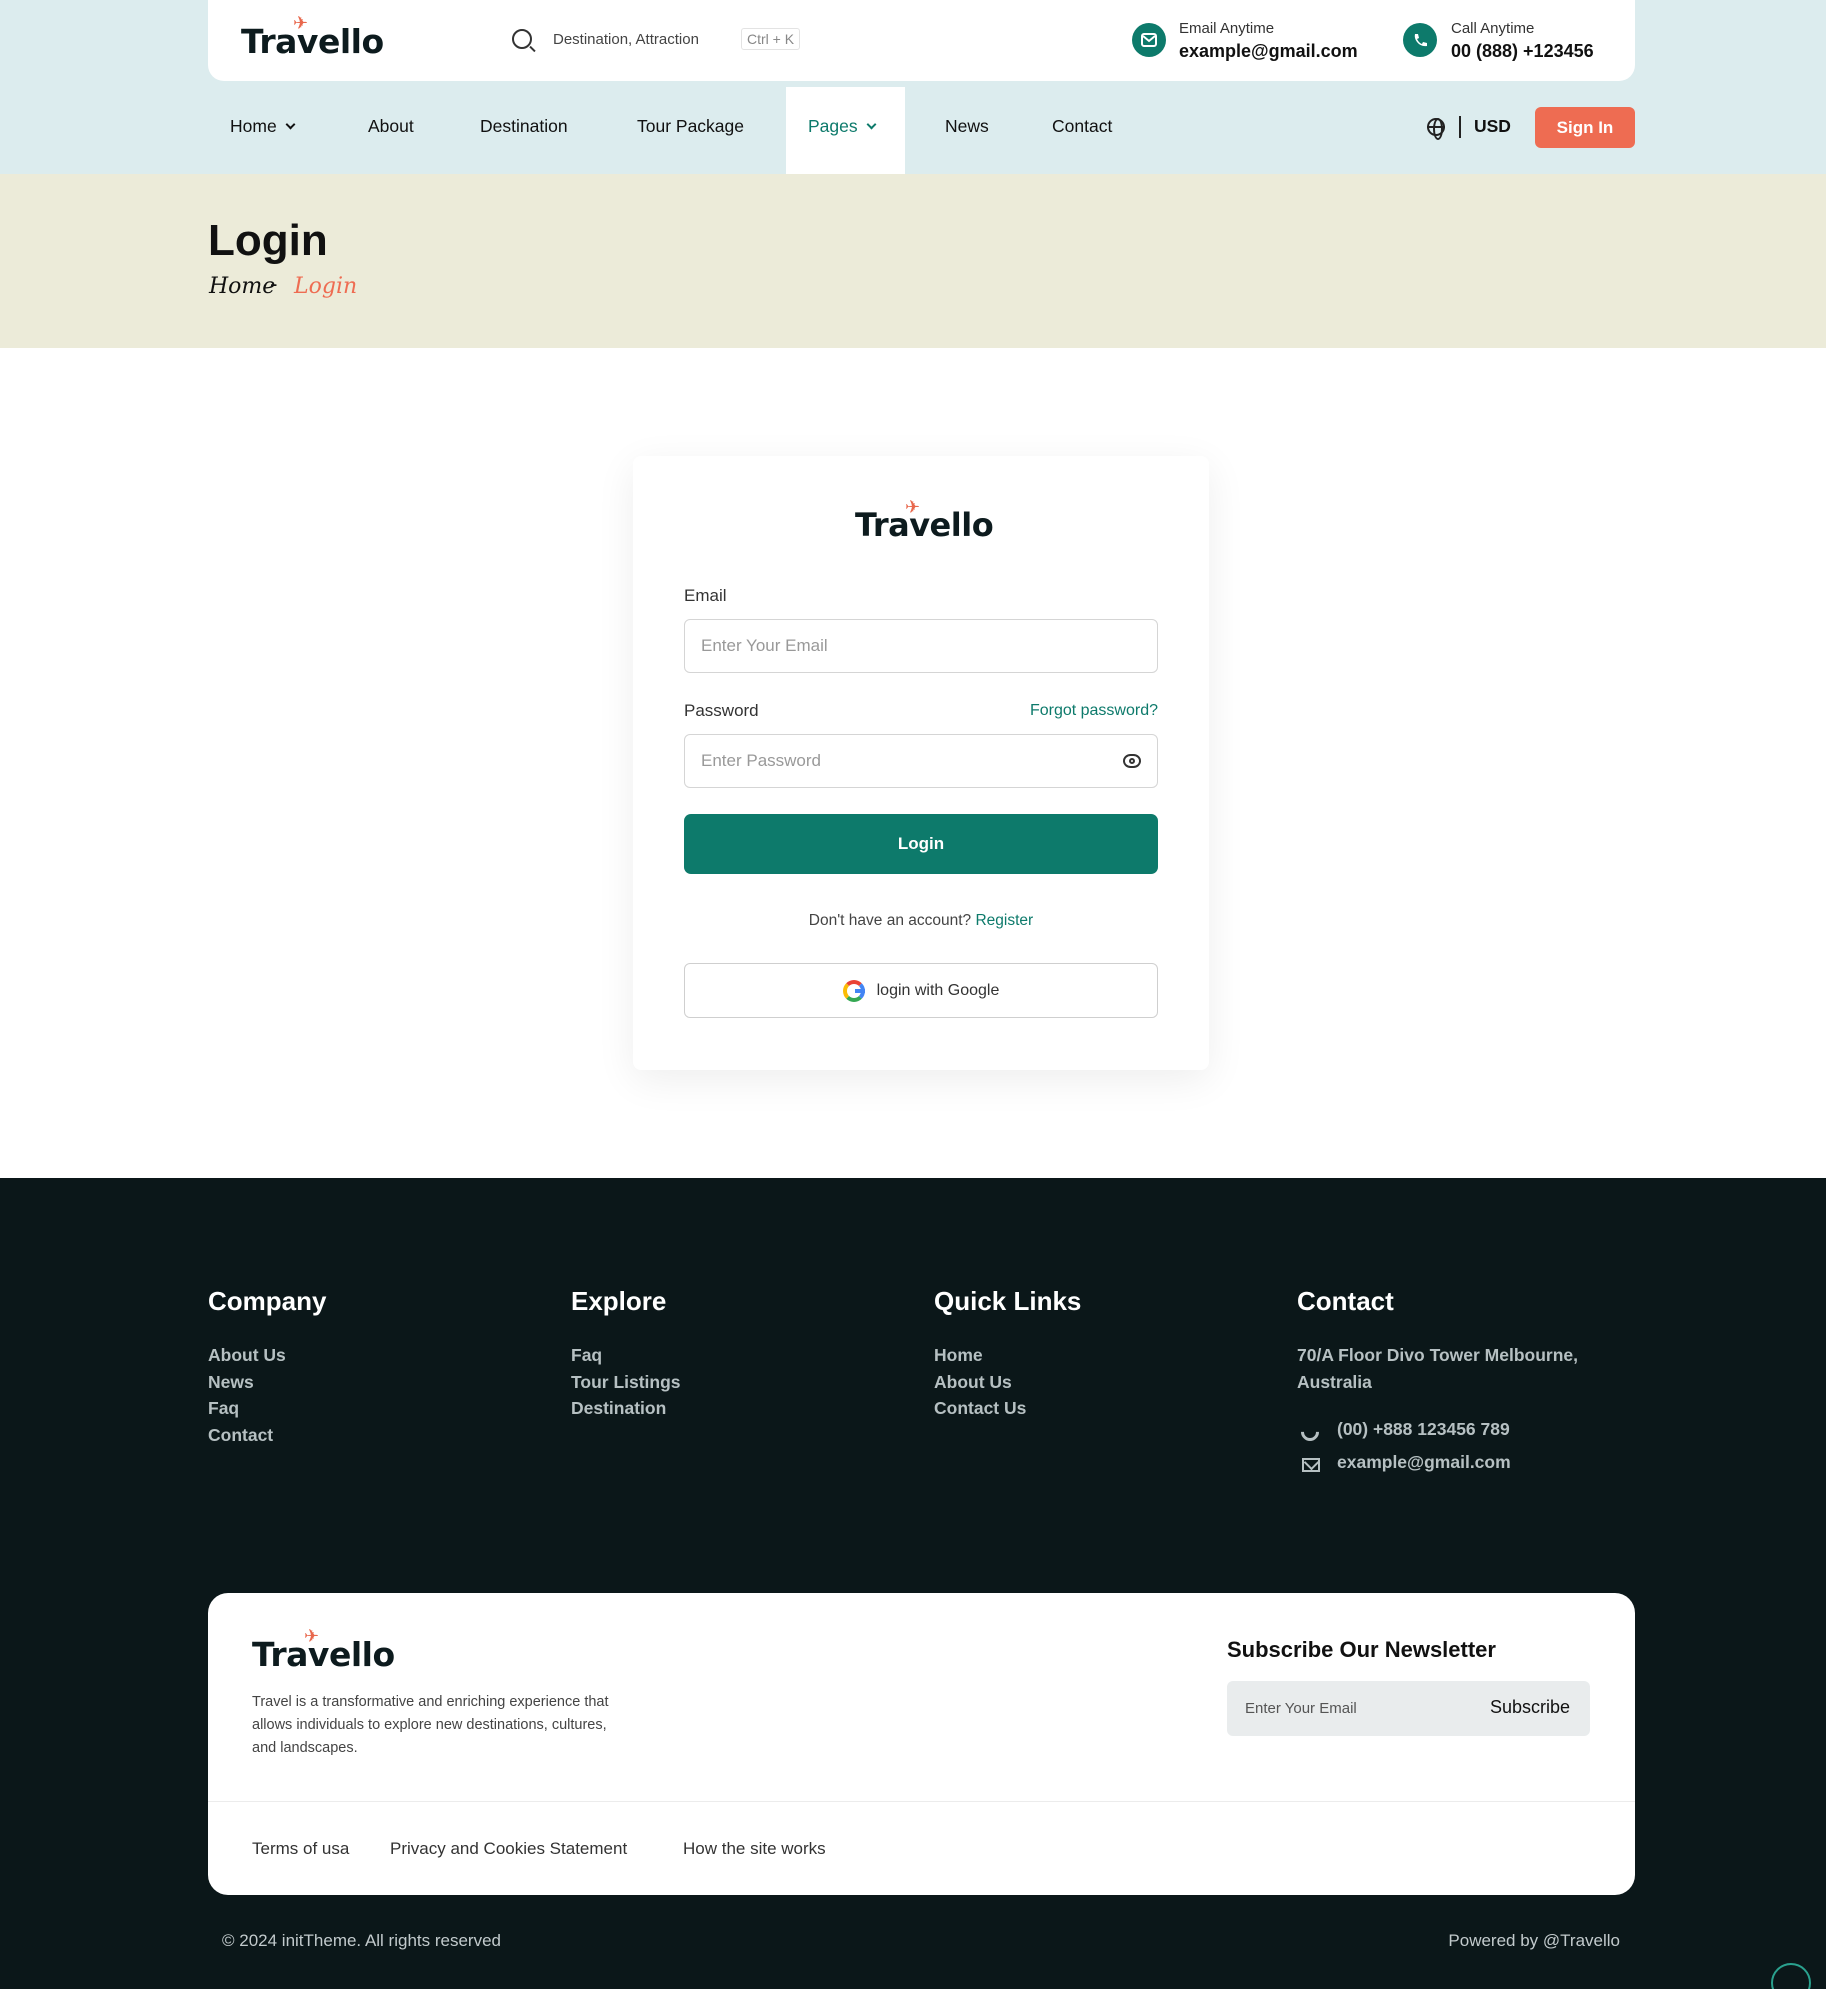  I want to click on currency-selector: USD, so click(1492, 126).